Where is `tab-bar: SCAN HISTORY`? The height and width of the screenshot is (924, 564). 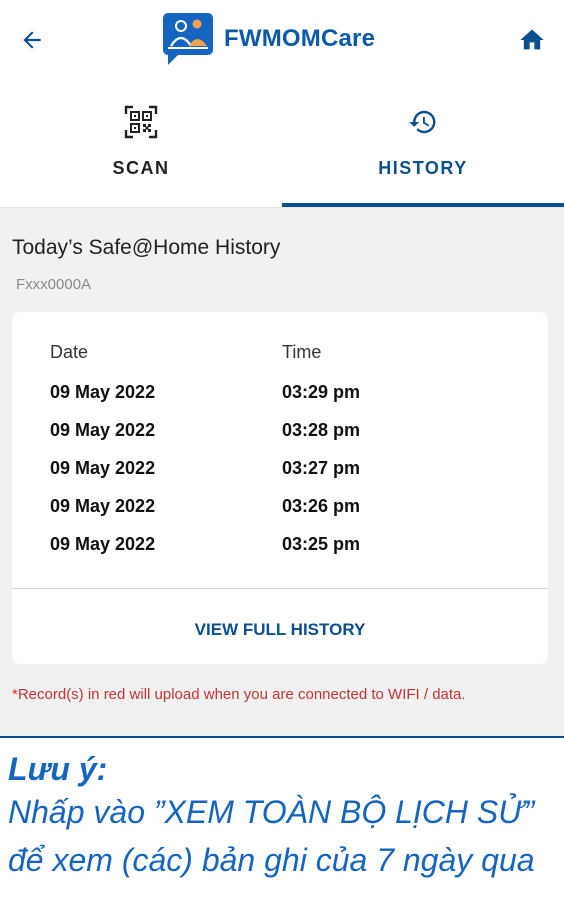
tab-bar: SCAN HISTORY is located at coordinates (282, 148).